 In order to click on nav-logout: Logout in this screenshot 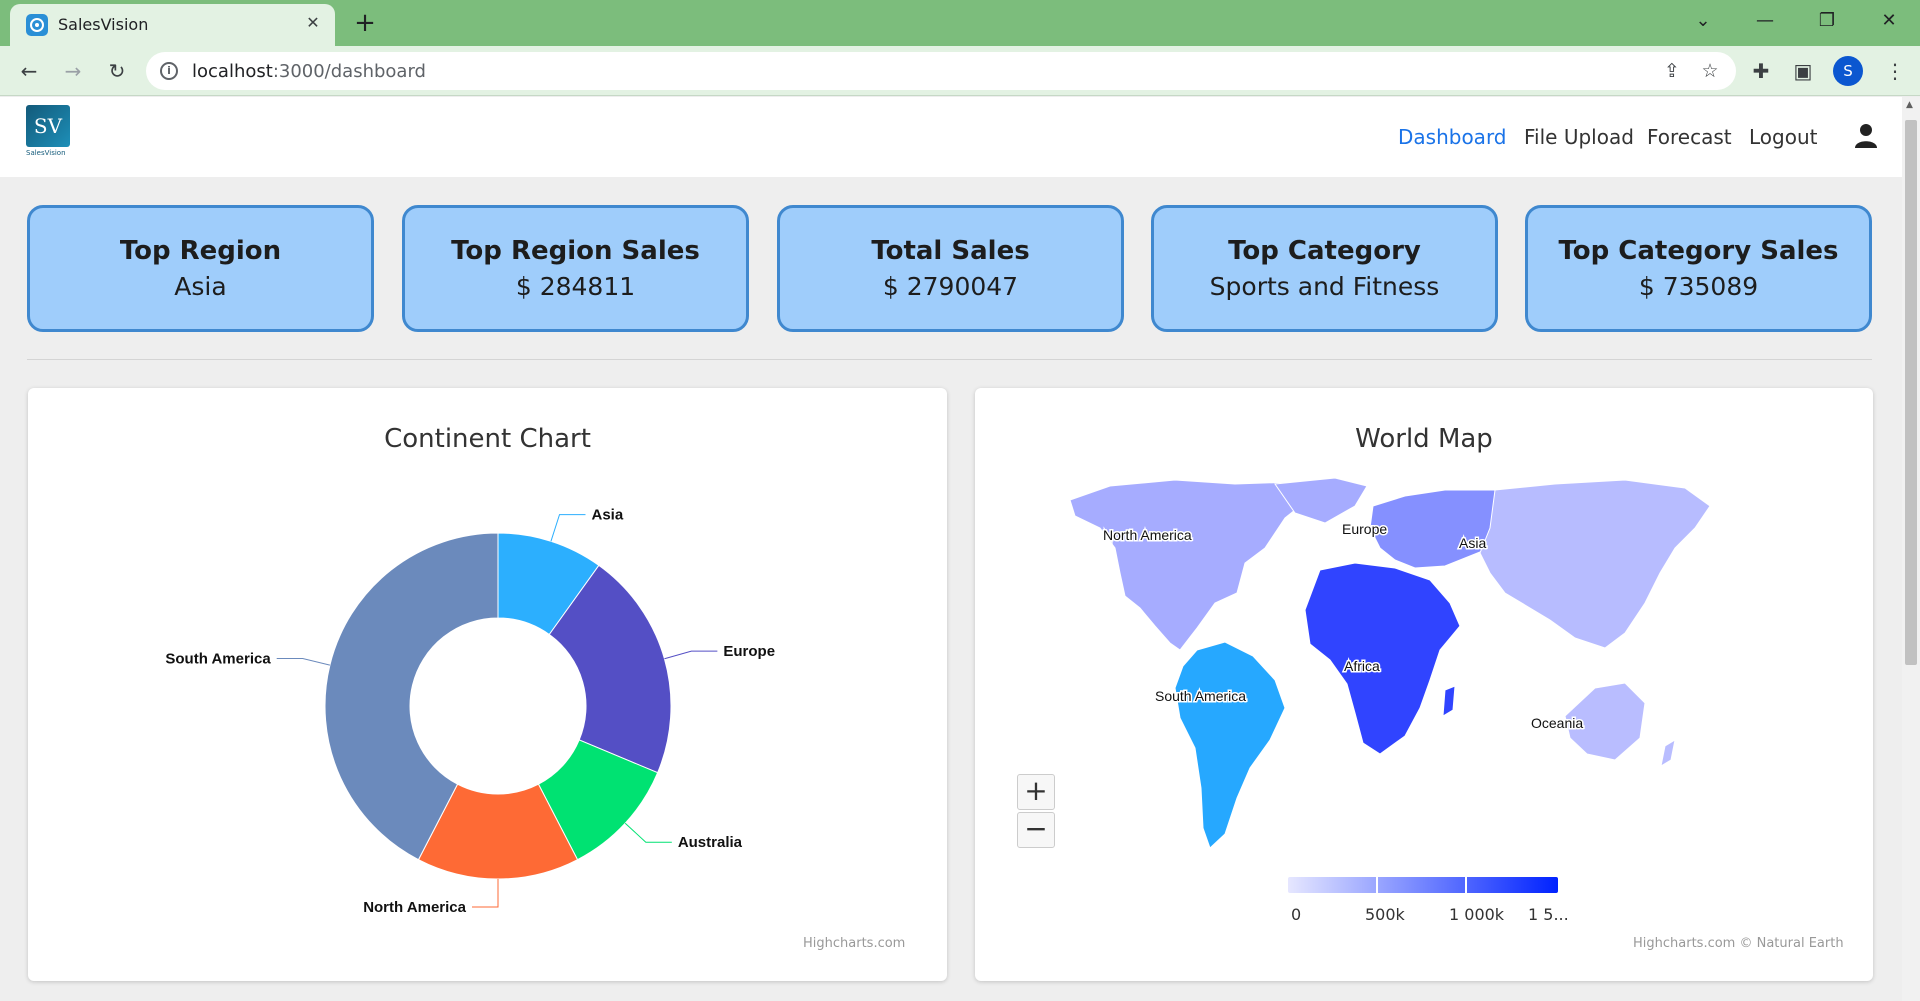, I will do `click(1783, 137)`.